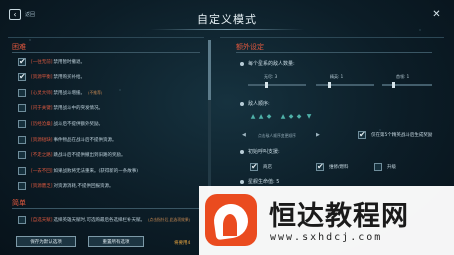 This screenshot has height=255, width=454. What do you see at coordinates (42, 93) in the screenshot?
I see `option-tag: [心灵大师]` at bounding box center [42, 93].